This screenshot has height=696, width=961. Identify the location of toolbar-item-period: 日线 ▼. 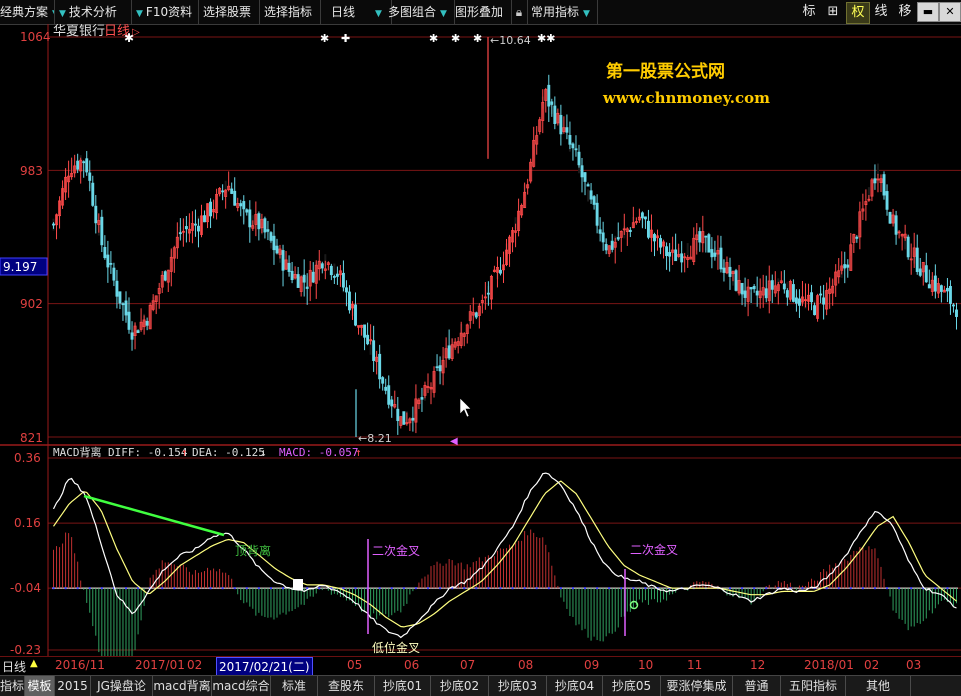
(356, 12).